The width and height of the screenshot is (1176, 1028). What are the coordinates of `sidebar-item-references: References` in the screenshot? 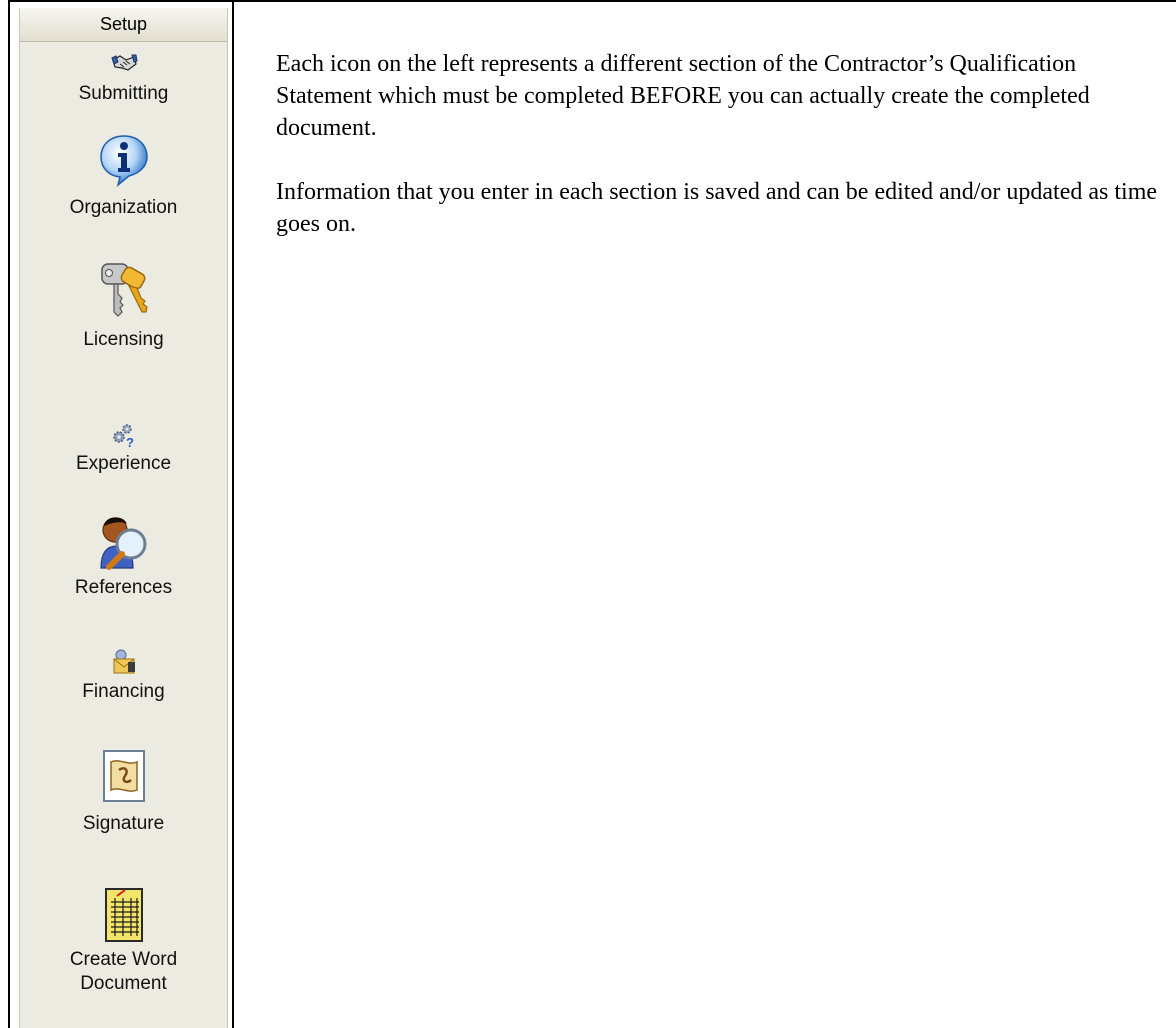 It's located at (123, 555).